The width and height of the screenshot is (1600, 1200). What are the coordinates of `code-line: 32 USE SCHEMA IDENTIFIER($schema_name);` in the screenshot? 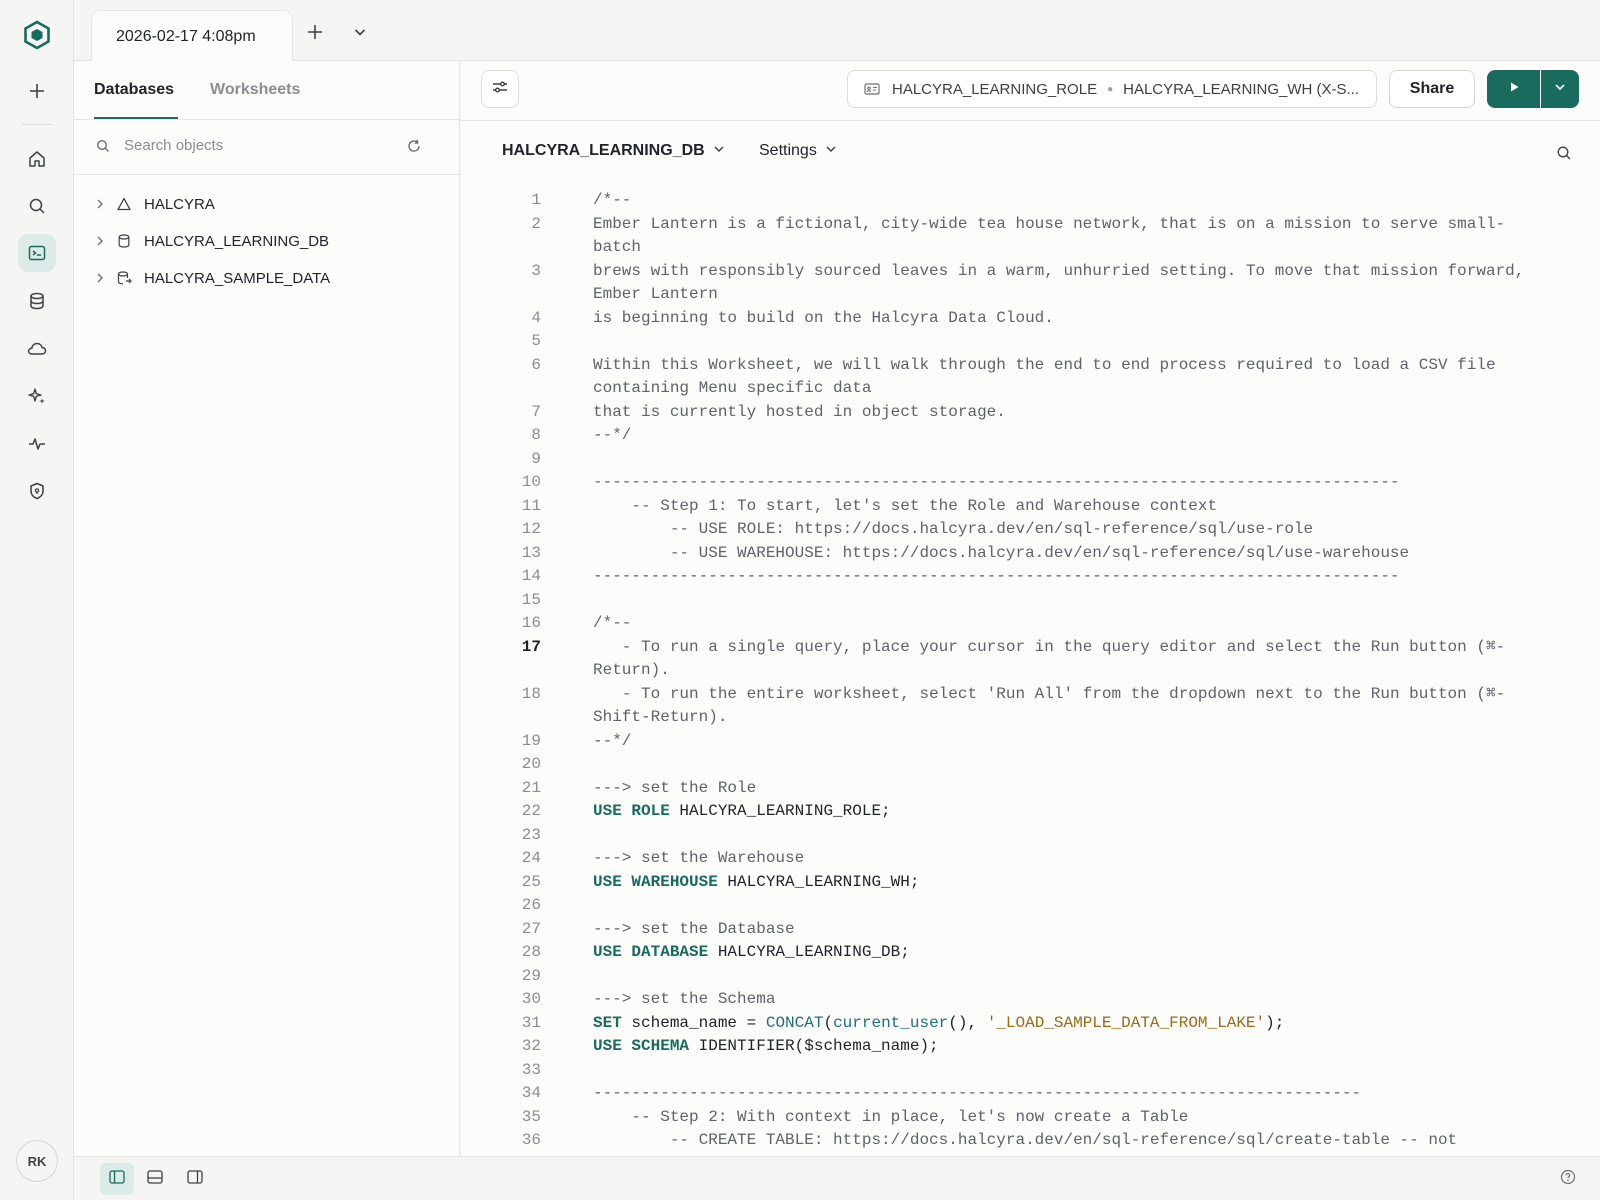 It's located at (1030, 1047).